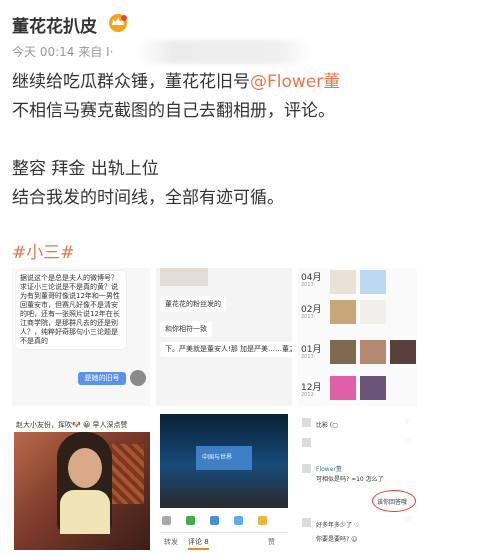 The image size is (499, 555). Describe the element at coordinates (338, 525) in the screenshot. I see `comment-text: 好多年多少了 ♡` at that location.